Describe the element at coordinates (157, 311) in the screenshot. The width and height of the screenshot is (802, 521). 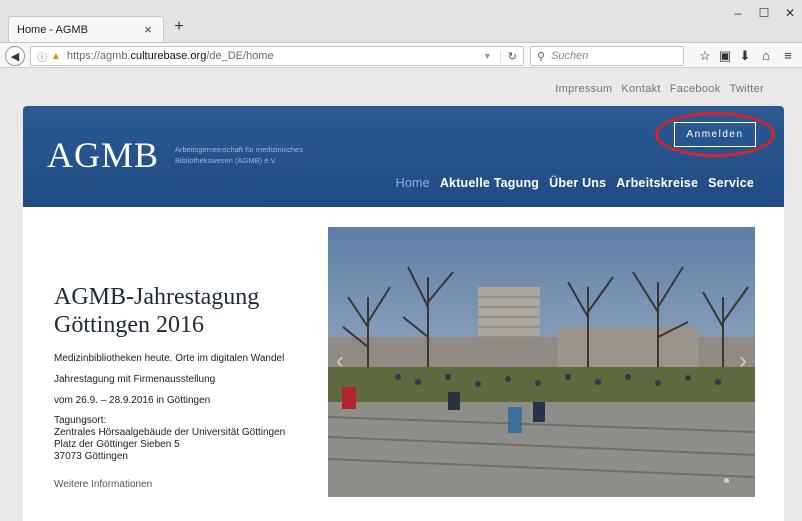
I see `hero-title: AGMB-Jahrestagung Göttingen 2016` at that location.